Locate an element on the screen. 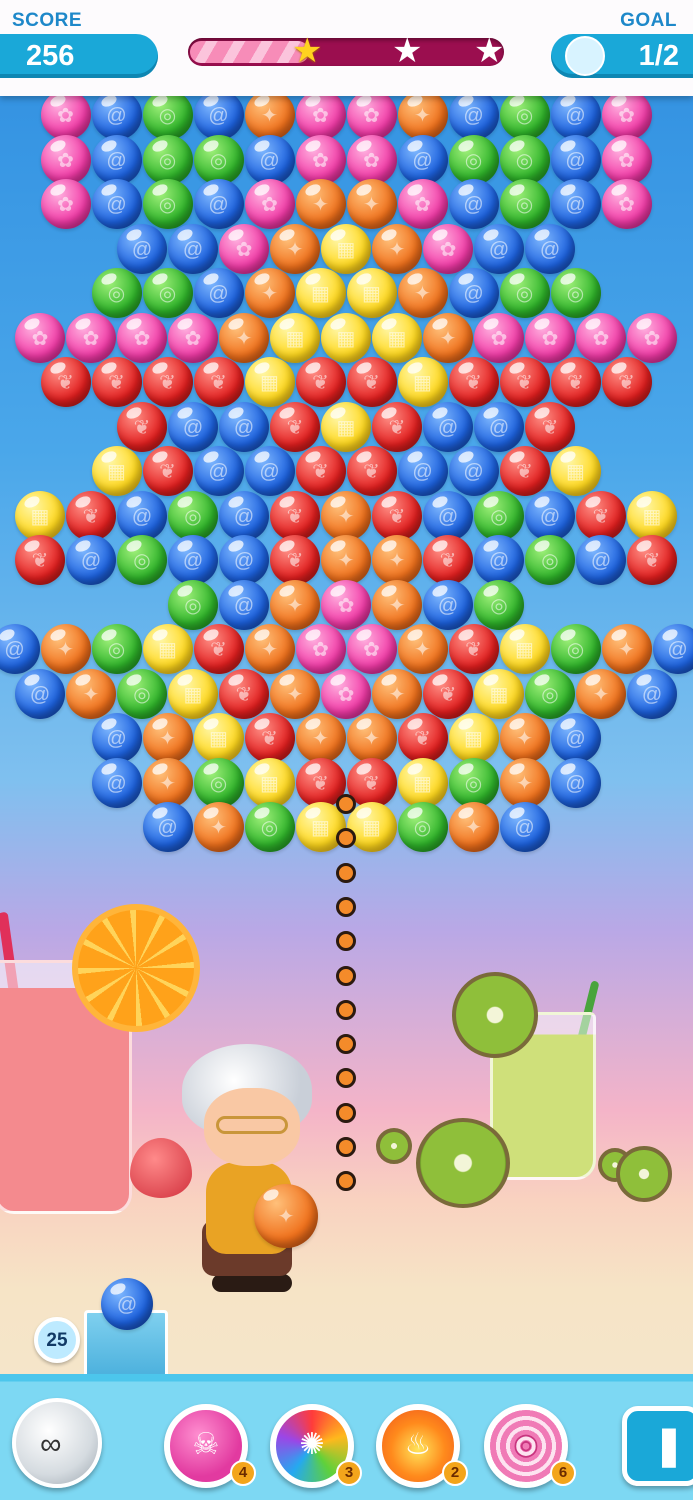 The height and width of the screenshot is (1500, 693). bomb-booster-count: 4 is located at coordinates (243, 1473).